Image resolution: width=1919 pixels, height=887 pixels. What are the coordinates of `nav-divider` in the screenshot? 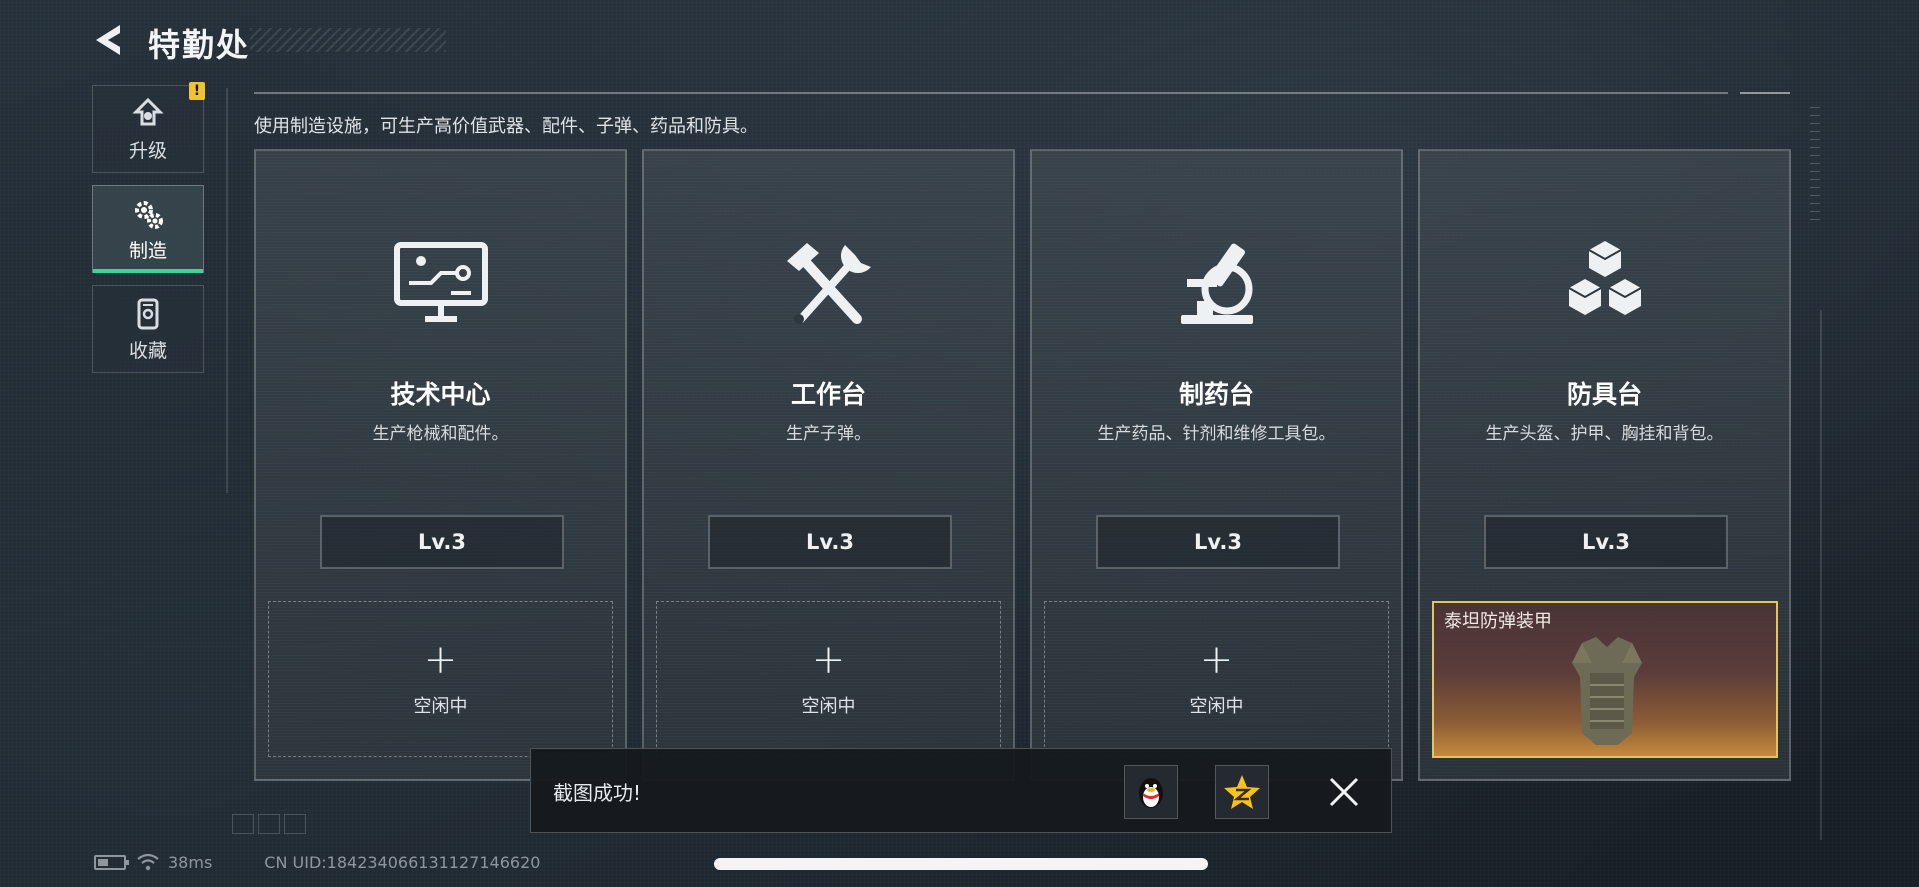 It's located at (227, 290).